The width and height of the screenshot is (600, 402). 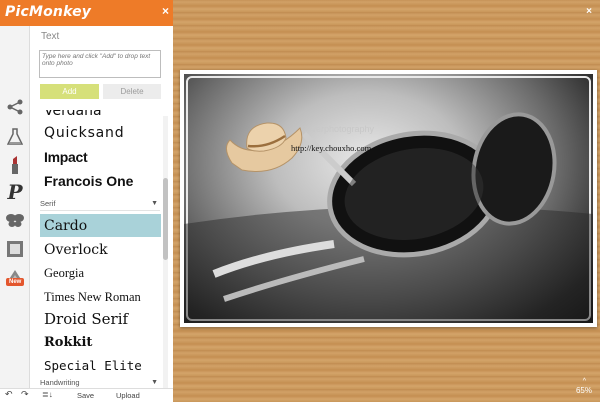 I want to click on font-item-overlock: Overlock, so click(x=76, y=250).